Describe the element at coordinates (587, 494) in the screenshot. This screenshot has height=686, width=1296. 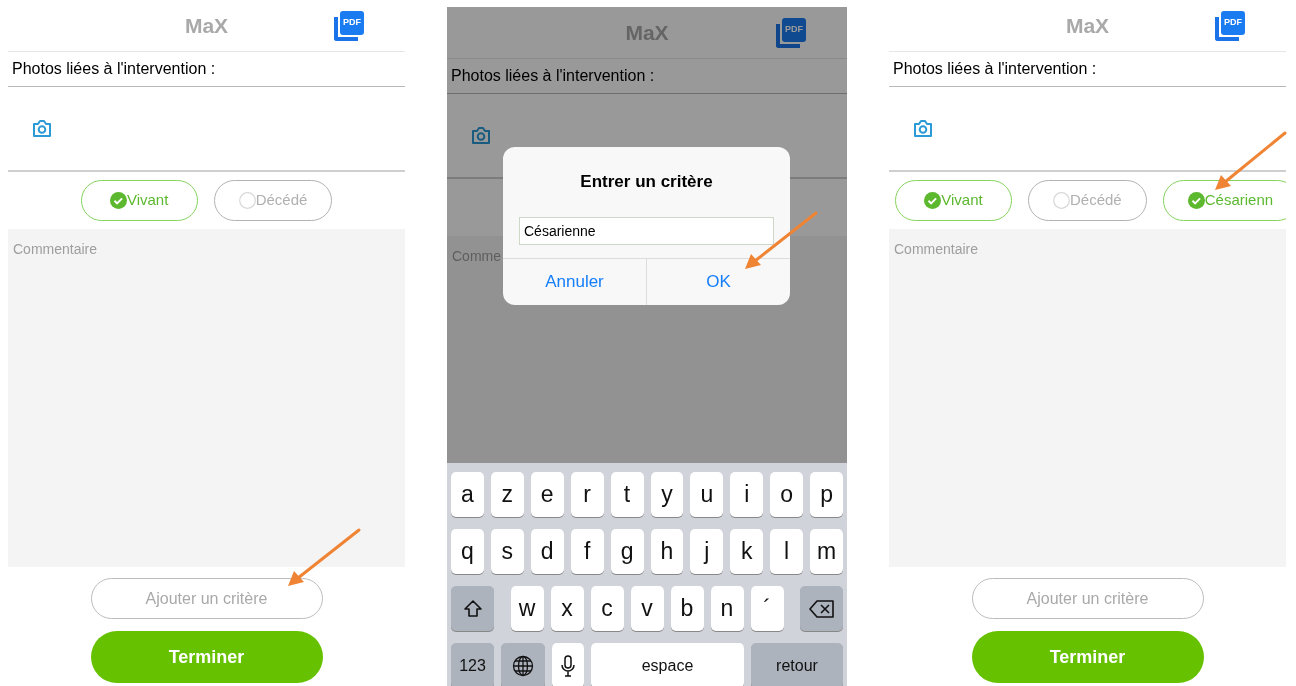
I see `keyboard-key: r` at that location.